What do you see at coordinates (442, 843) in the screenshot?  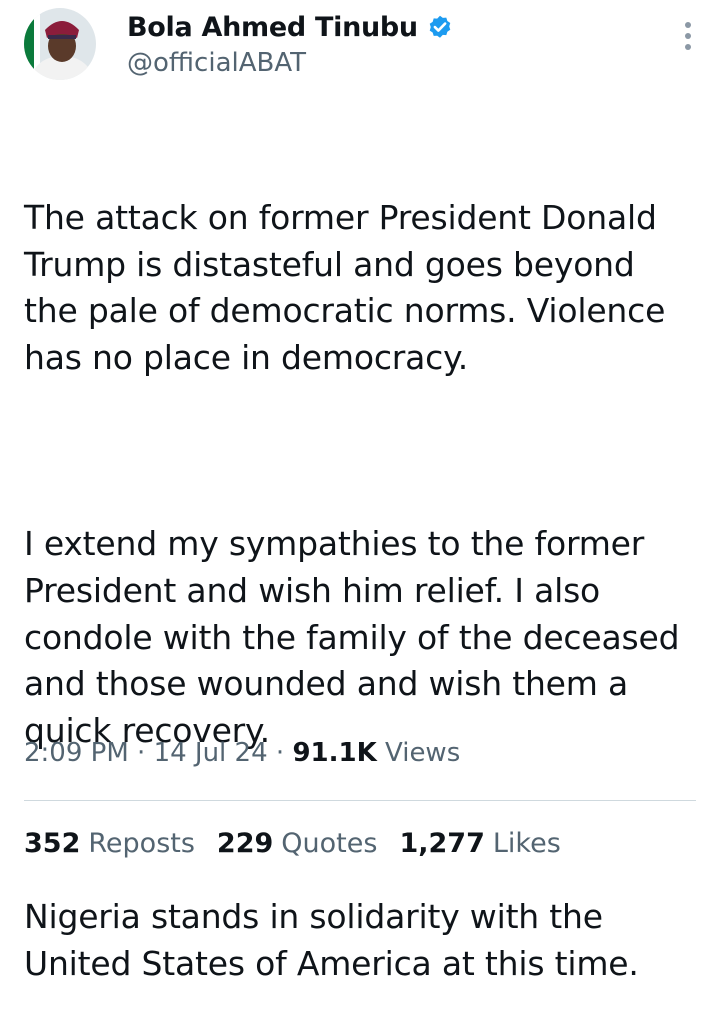 I see `likes-count: 1,277` at bounding box center [442, 843].